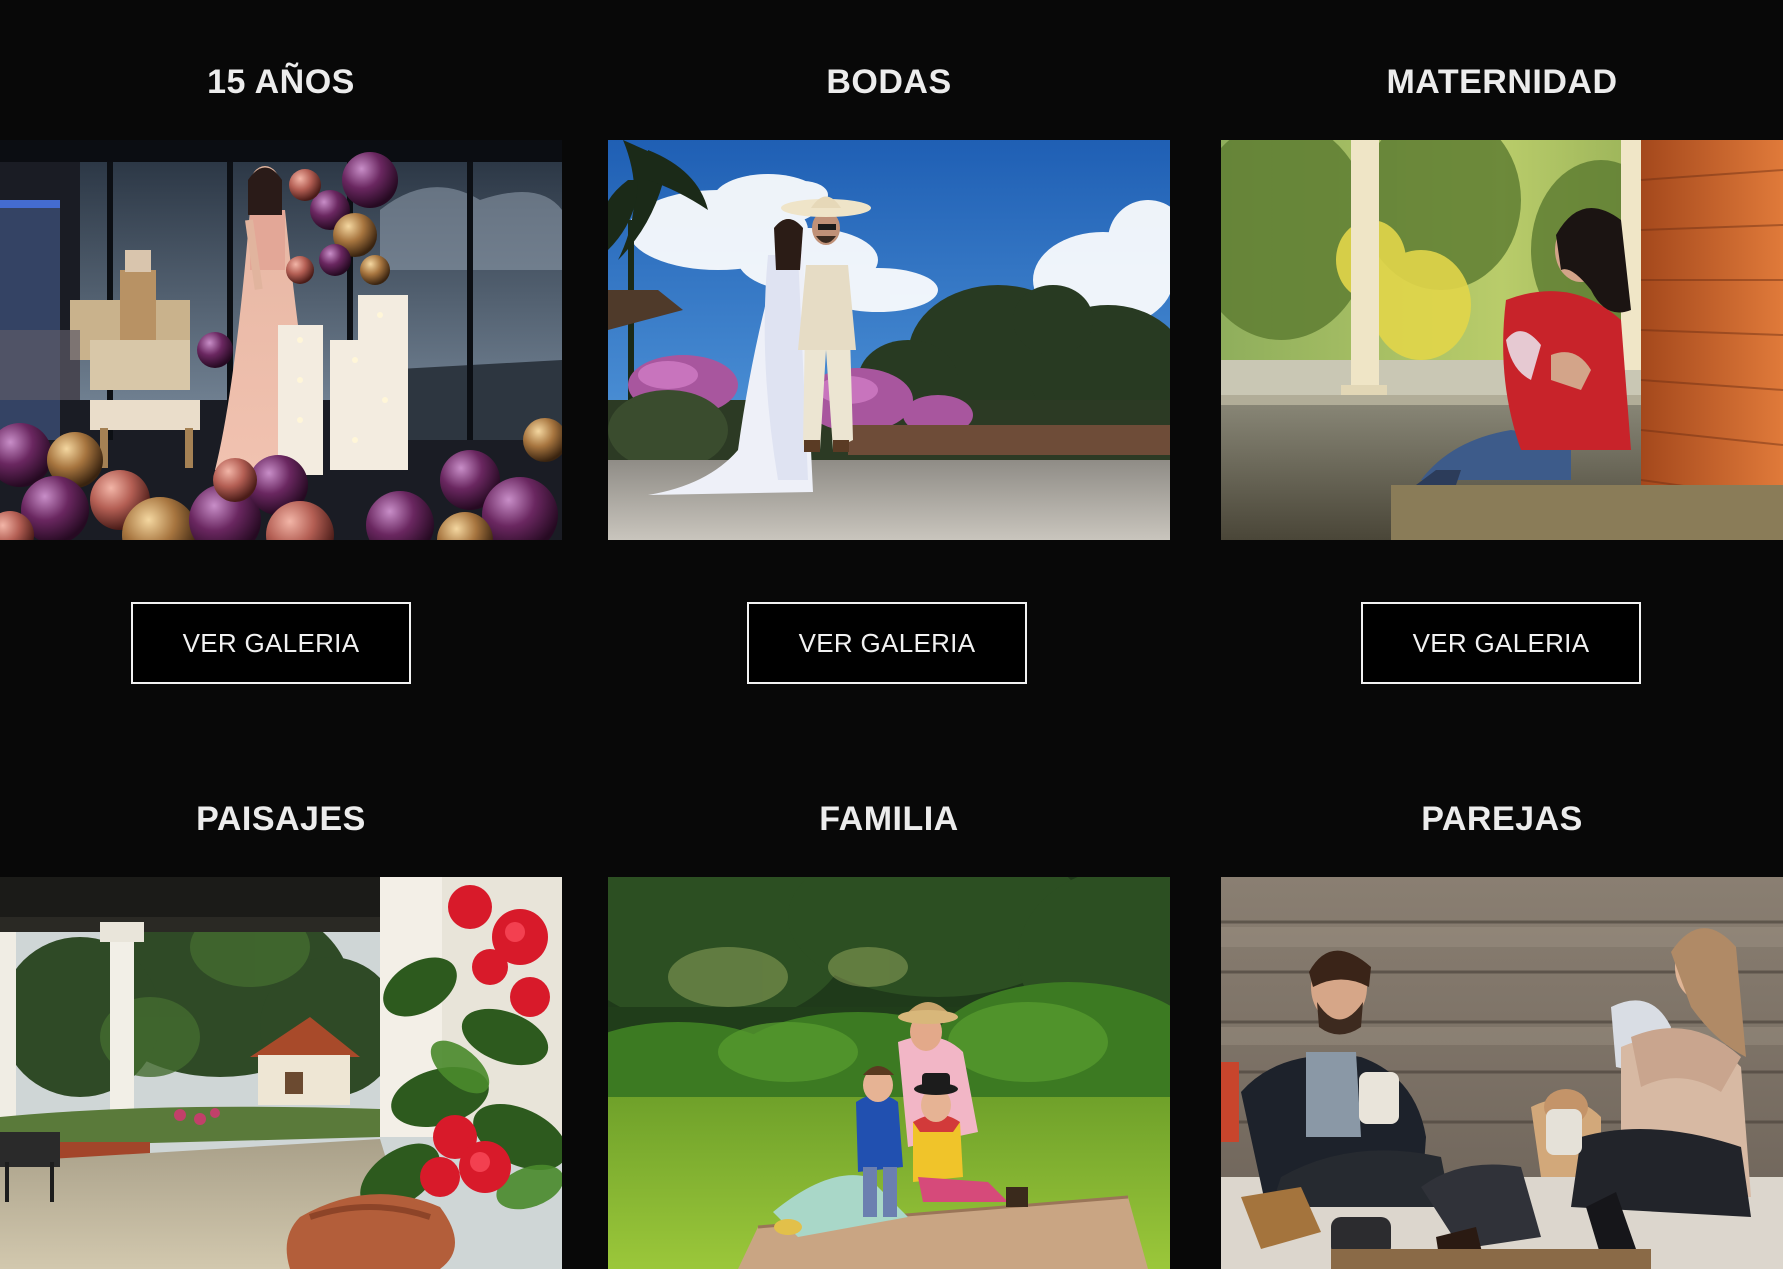 The width and height of the screenshot is (1783, 1269). What do you see at coordinates (281, 340) in the screenshot?
I see `quinceanera-photo` at bounding box center [281, 340].